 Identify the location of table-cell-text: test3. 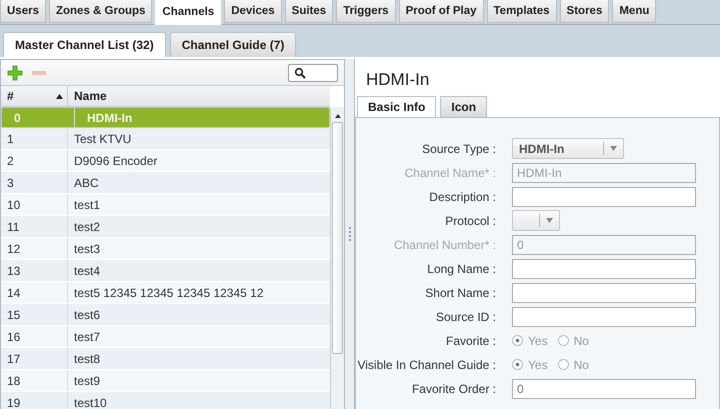
(86, 249).